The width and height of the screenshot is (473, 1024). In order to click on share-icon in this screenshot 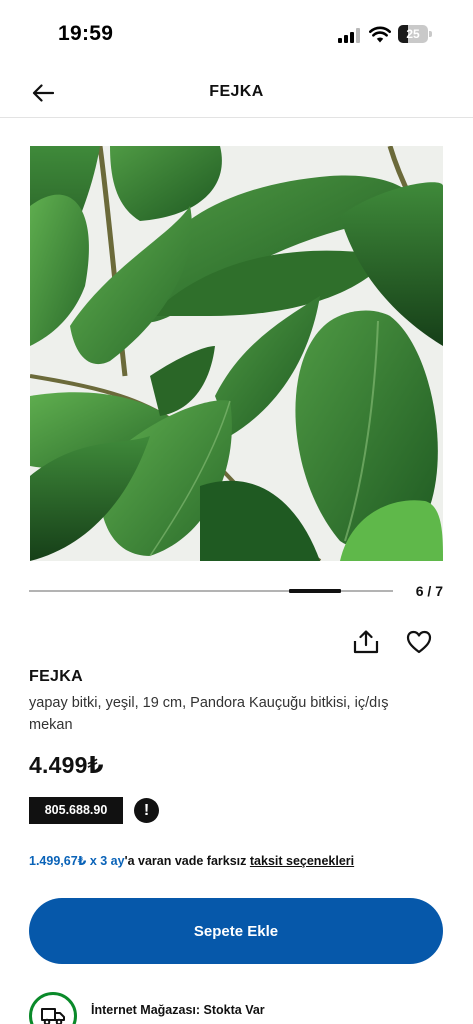, I will do `click(366, 642)`.